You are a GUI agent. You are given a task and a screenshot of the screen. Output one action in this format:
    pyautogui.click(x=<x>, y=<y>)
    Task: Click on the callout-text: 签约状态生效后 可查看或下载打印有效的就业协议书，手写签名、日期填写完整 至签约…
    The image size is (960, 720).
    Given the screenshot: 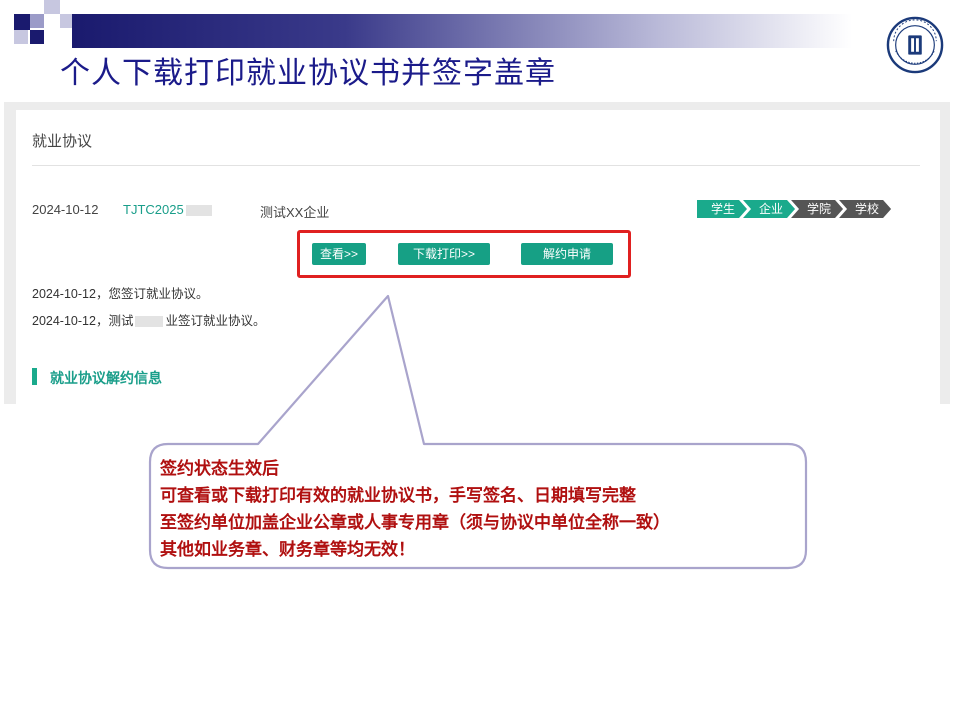 What is the action you would take?
    pyautogui.click(x=480, y=510)
    